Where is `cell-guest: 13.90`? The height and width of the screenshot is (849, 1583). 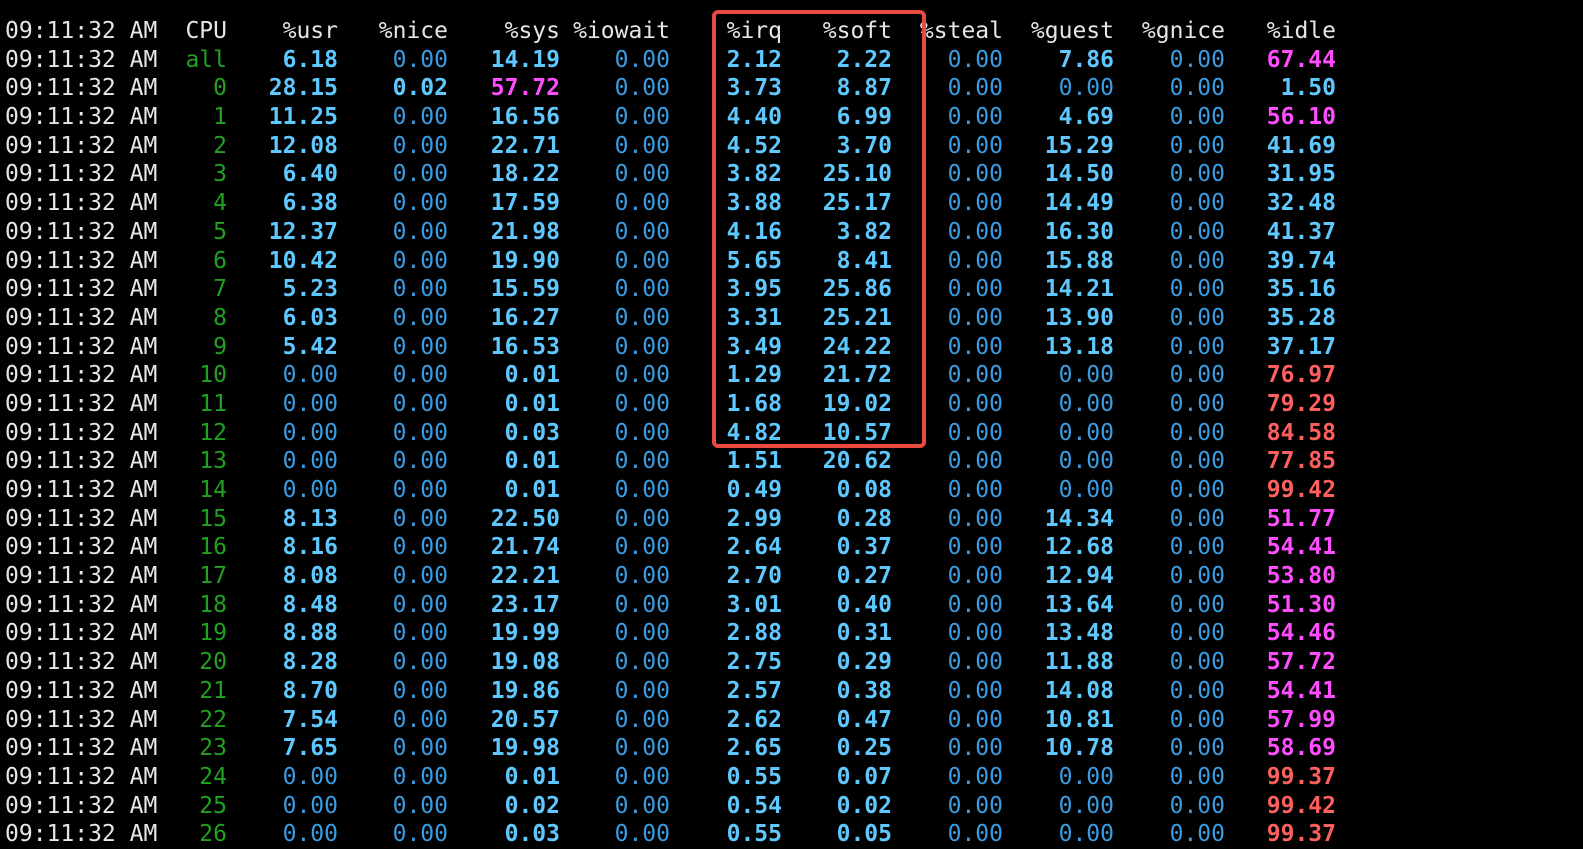 cell-guest: 13.90 is located at coordinates (1079, 317).